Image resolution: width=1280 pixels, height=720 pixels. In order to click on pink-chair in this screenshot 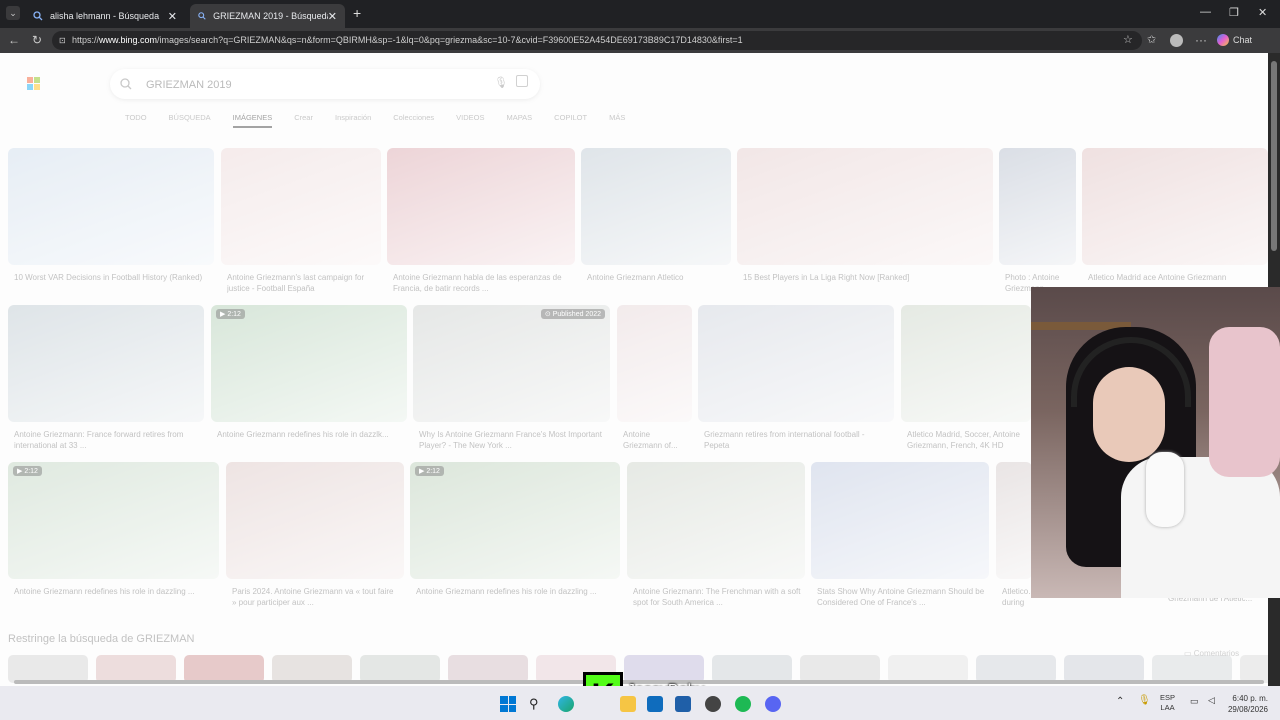, I will do `click(1244, 402)`.